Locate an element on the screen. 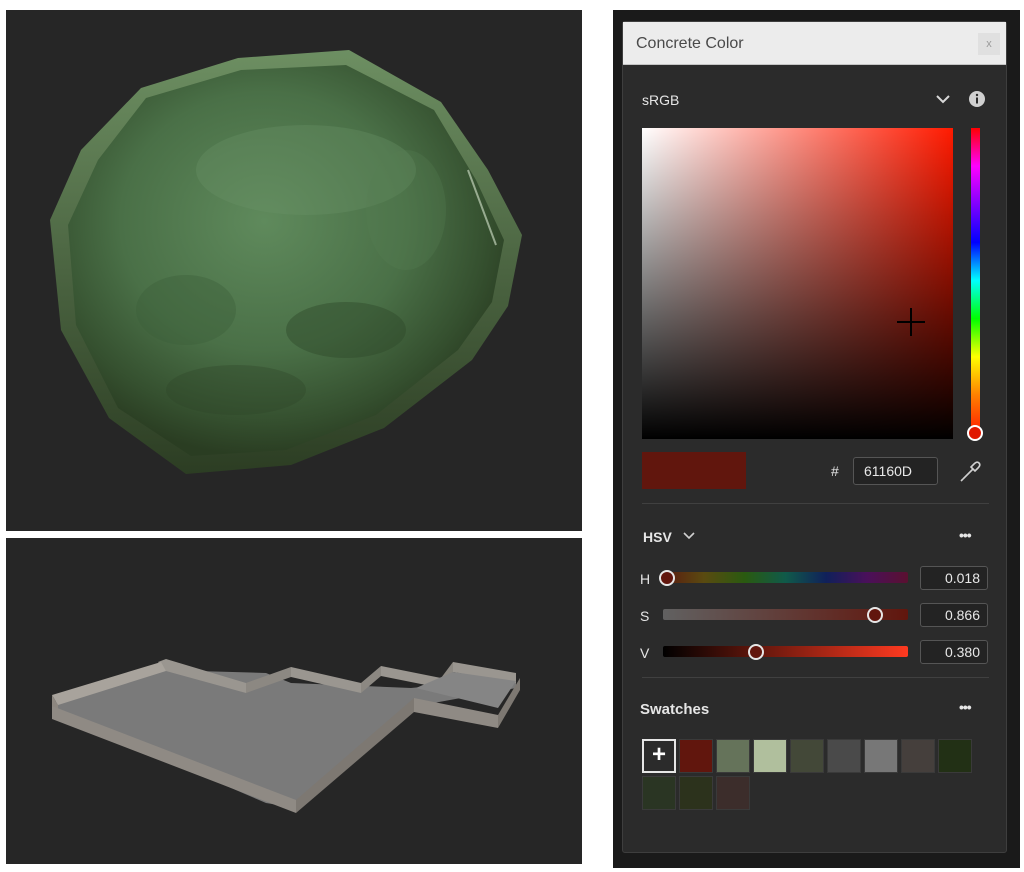 Image resolution: width=1024 pixels, height=872 pixels. add-swatch-button: + is located at coordinates (659, 756).